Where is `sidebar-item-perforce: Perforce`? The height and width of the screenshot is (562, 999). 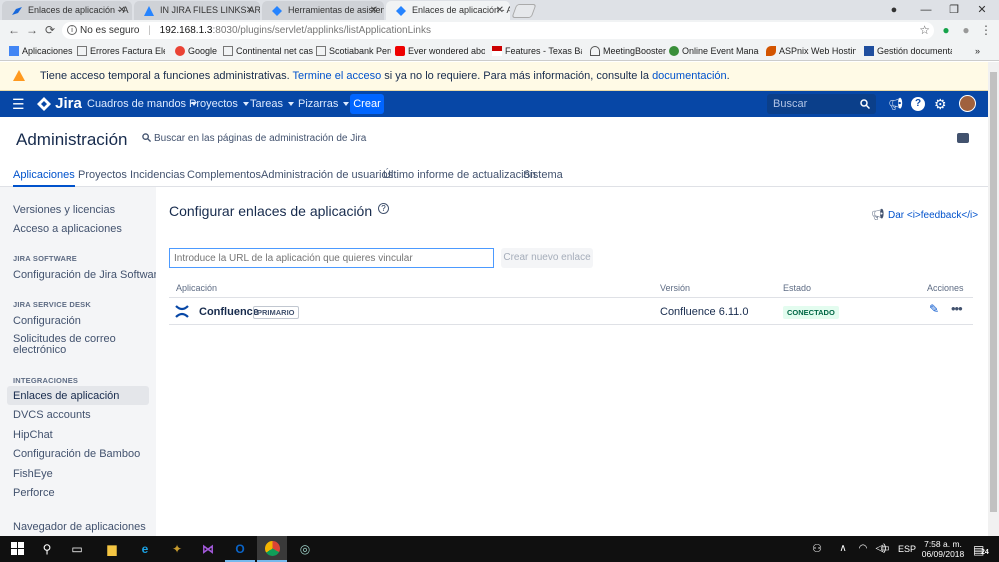
sidebar-item-perforce: Perforce is located at coordinates (34, 493).